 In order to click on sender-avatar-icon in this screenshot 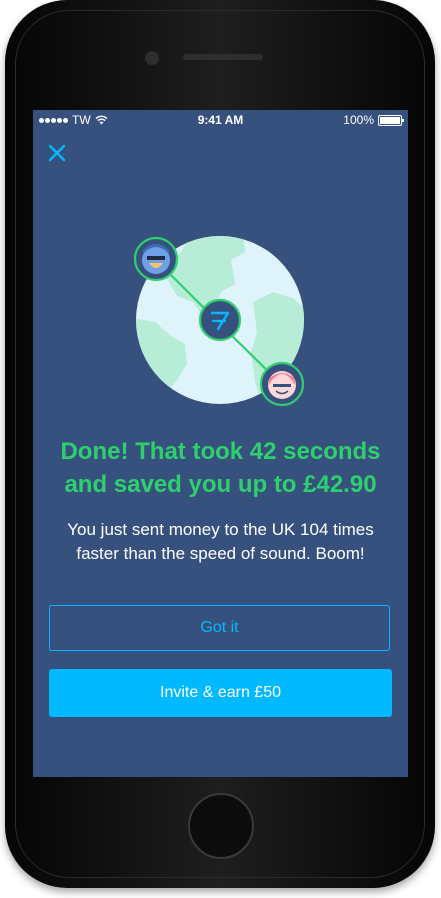, I will do `click(156, 259)`.